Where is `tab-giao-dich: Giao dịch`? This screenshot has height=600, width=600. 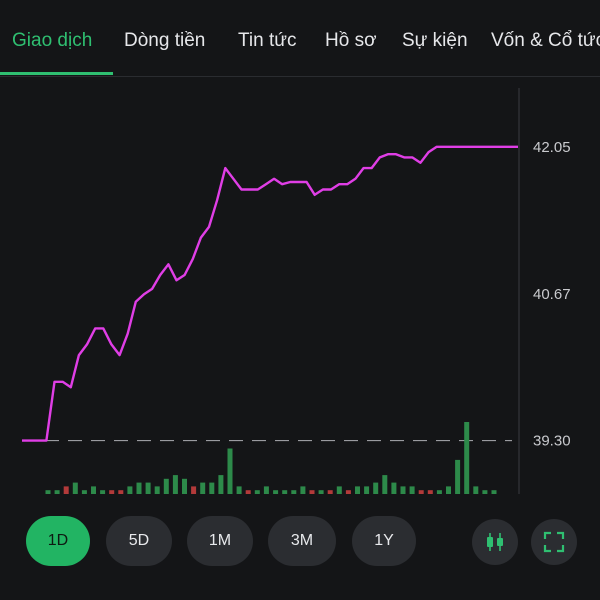
tab-giao-dich: Giao dịch is located at coordinates (52, 41).